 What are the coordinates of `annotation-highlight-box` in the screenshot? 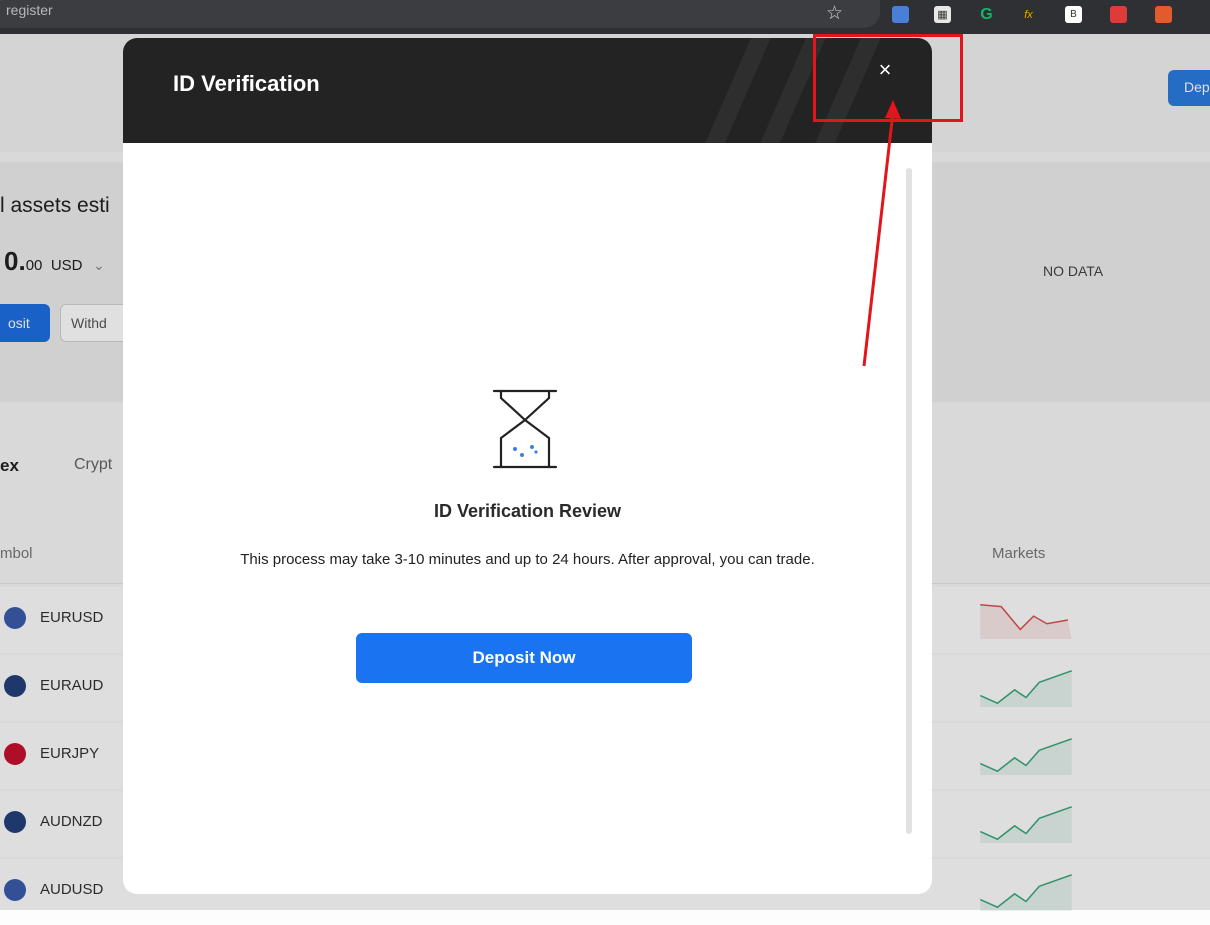 It's located at (888, 78).